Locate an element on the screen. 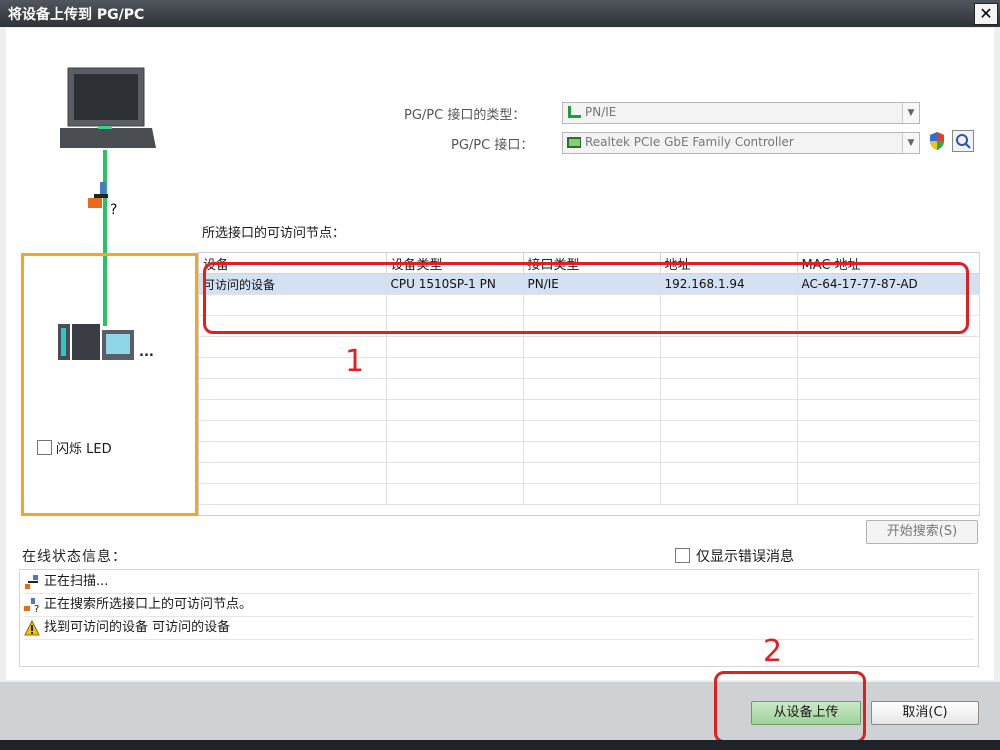 Image resolution: width=1000 pixels, height=750 pixels. close-button: ✕ is located at coordinates (986, 14).